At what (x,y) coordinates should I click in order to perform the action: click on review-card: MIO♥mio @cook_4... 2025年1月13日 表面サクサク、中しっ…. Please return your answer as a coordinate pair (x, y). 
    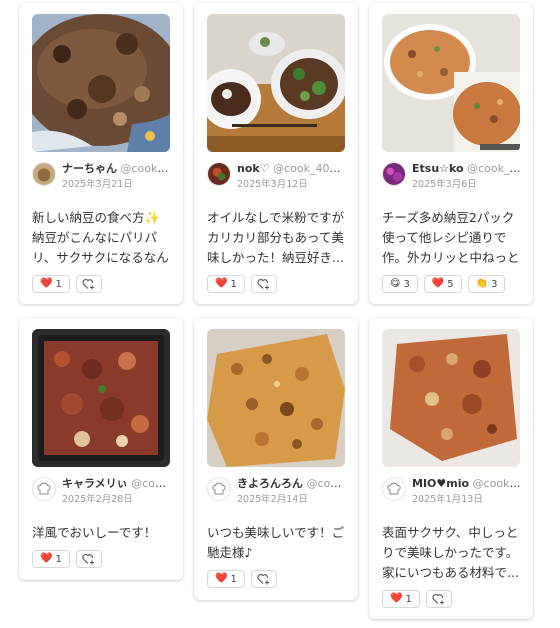
    Looking at the image, I should click on (451, 468).